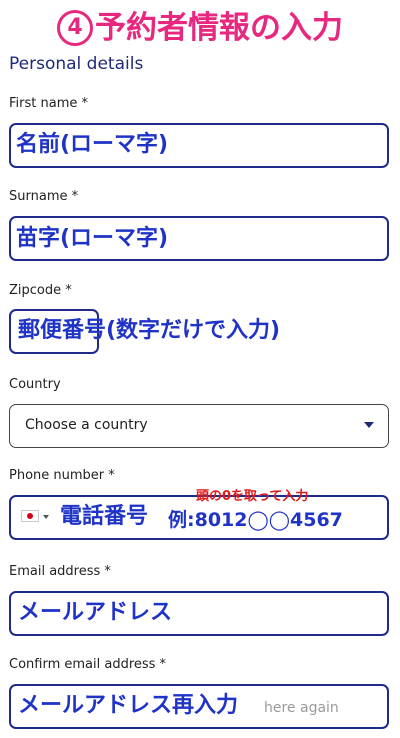 The height and width of the screenshot is (738, 400). What do you see at coordinates (35, 384) in the screenshot?
I see `country-label: Country` at bounding box center [35, 384].